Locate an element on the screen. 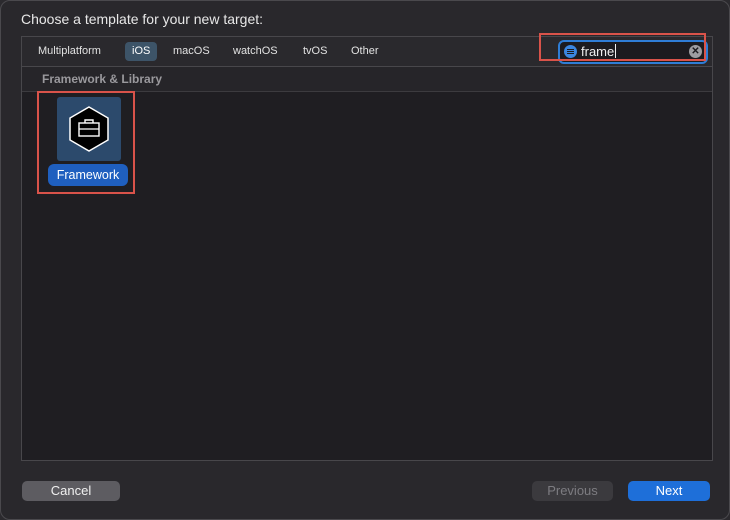 The image size is (730, 520). section-title: Framework & Library is located at coordinates (102, 79).